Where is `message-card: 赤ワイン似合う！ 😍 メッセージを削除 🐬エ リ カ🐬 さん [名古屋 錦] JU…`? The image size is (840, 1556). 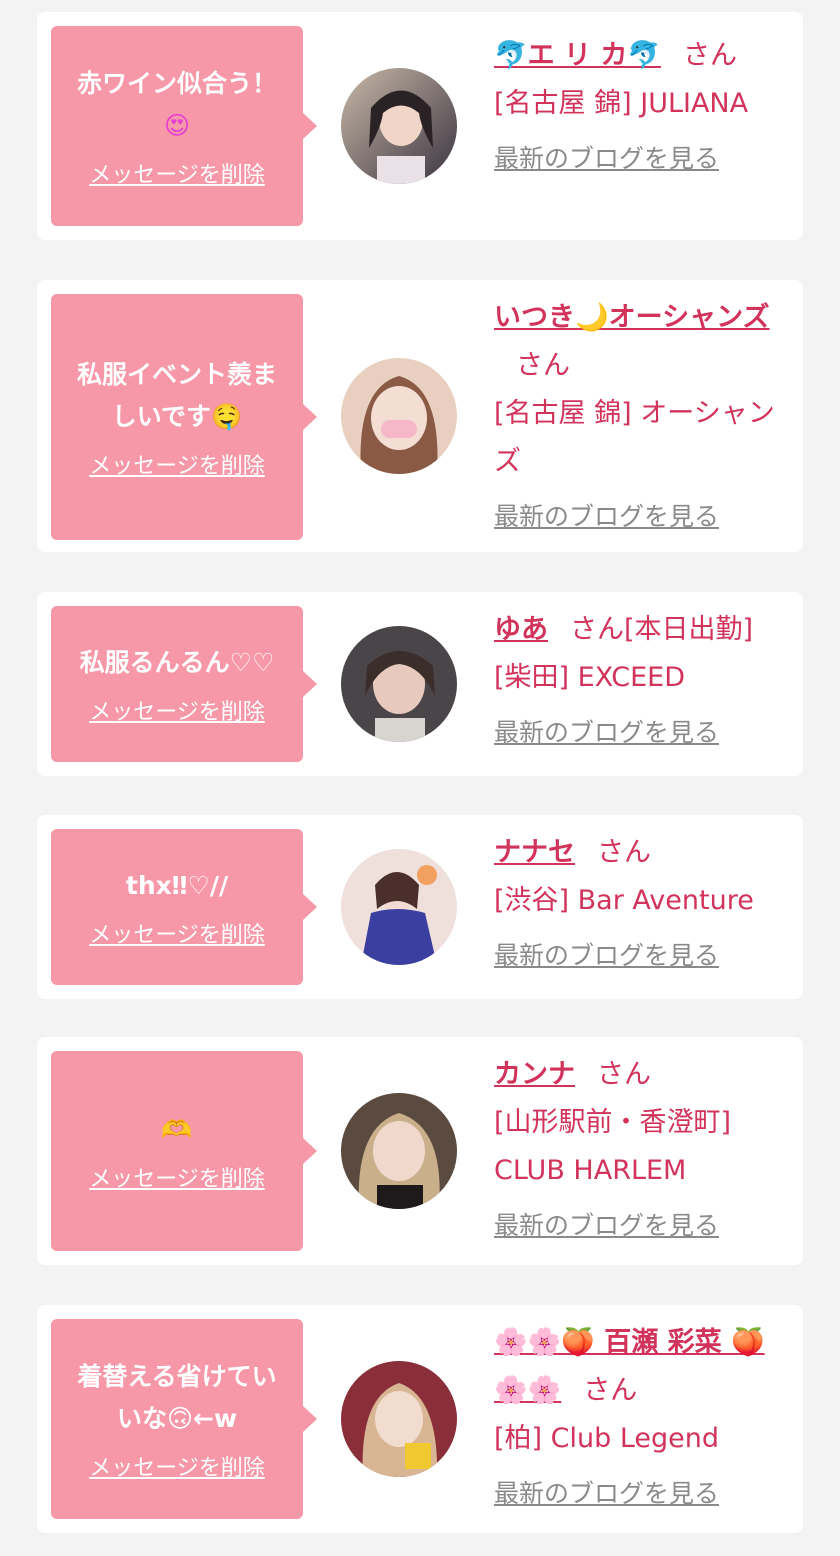
message-card: 赤ワイン似合う！ 😍 メッセージを削除 🐬エ リ カ🐬 さん [名古屋 錦] JU… is located at coordinates (420, 126).